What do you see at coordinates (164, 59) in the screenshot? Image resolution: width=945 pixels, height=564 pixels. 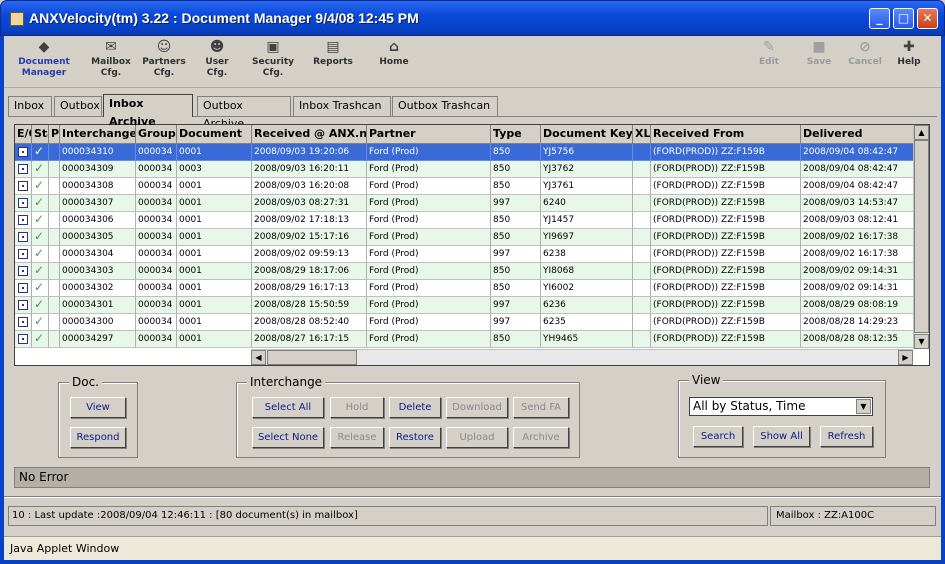 I see `toolbar-partners-cfg-button: ☺ Partners Cfg.` at bounding box center [164, 59].